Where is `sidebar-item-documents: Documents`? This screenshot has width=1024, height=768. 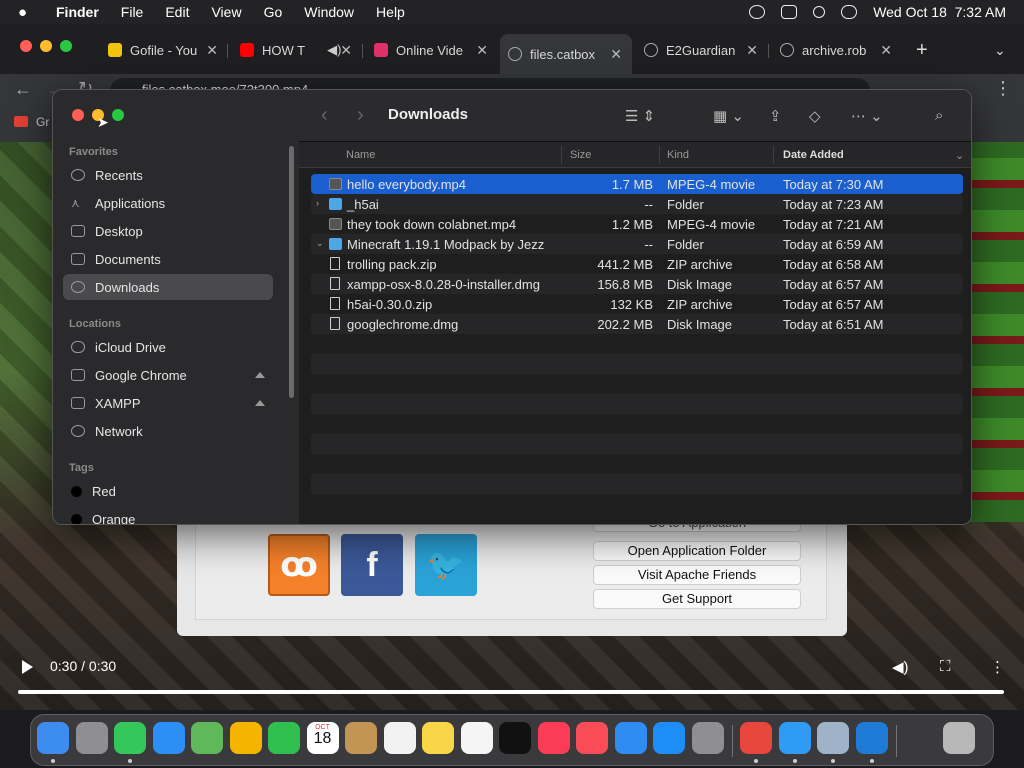
sidebar-item-documents: Documents is located at coordinates (168, 259).